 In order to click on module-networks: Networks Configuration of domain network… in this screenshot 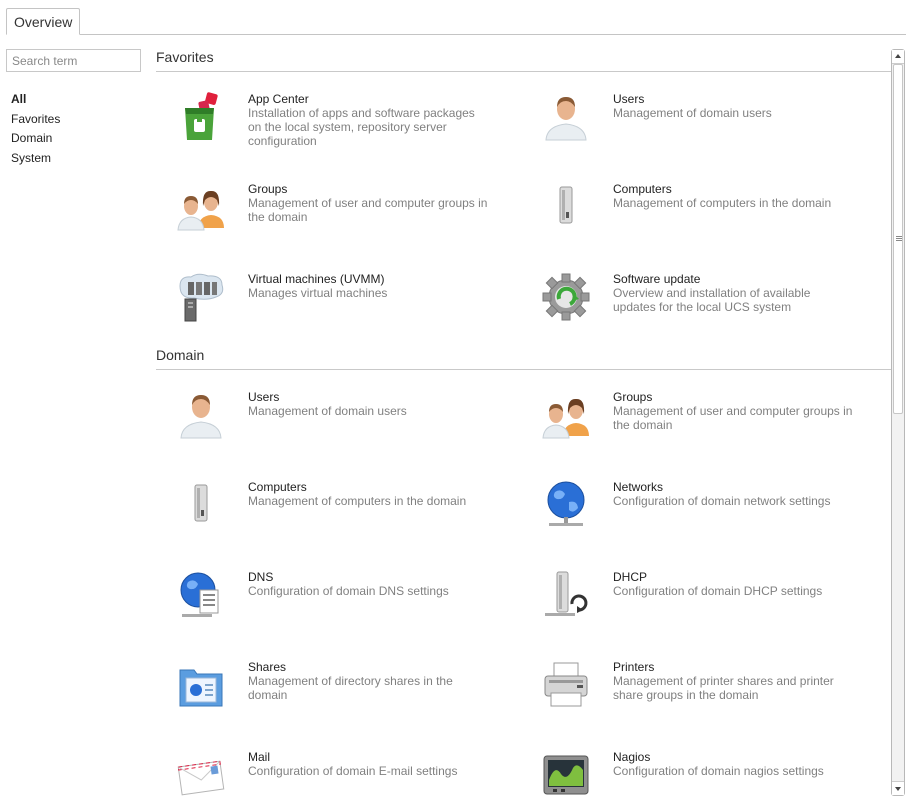, I will do `click(693, 520)`.